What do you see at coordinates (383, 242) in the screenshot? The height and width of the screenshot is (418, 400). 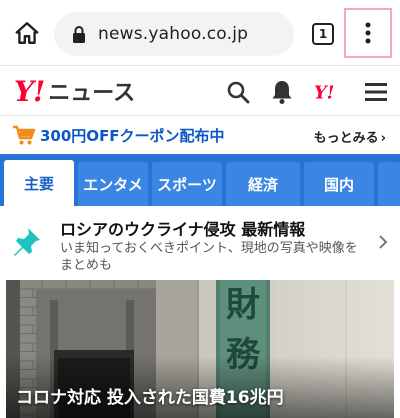 I see `chevron-right-icon` at bounding box center [383, 242].